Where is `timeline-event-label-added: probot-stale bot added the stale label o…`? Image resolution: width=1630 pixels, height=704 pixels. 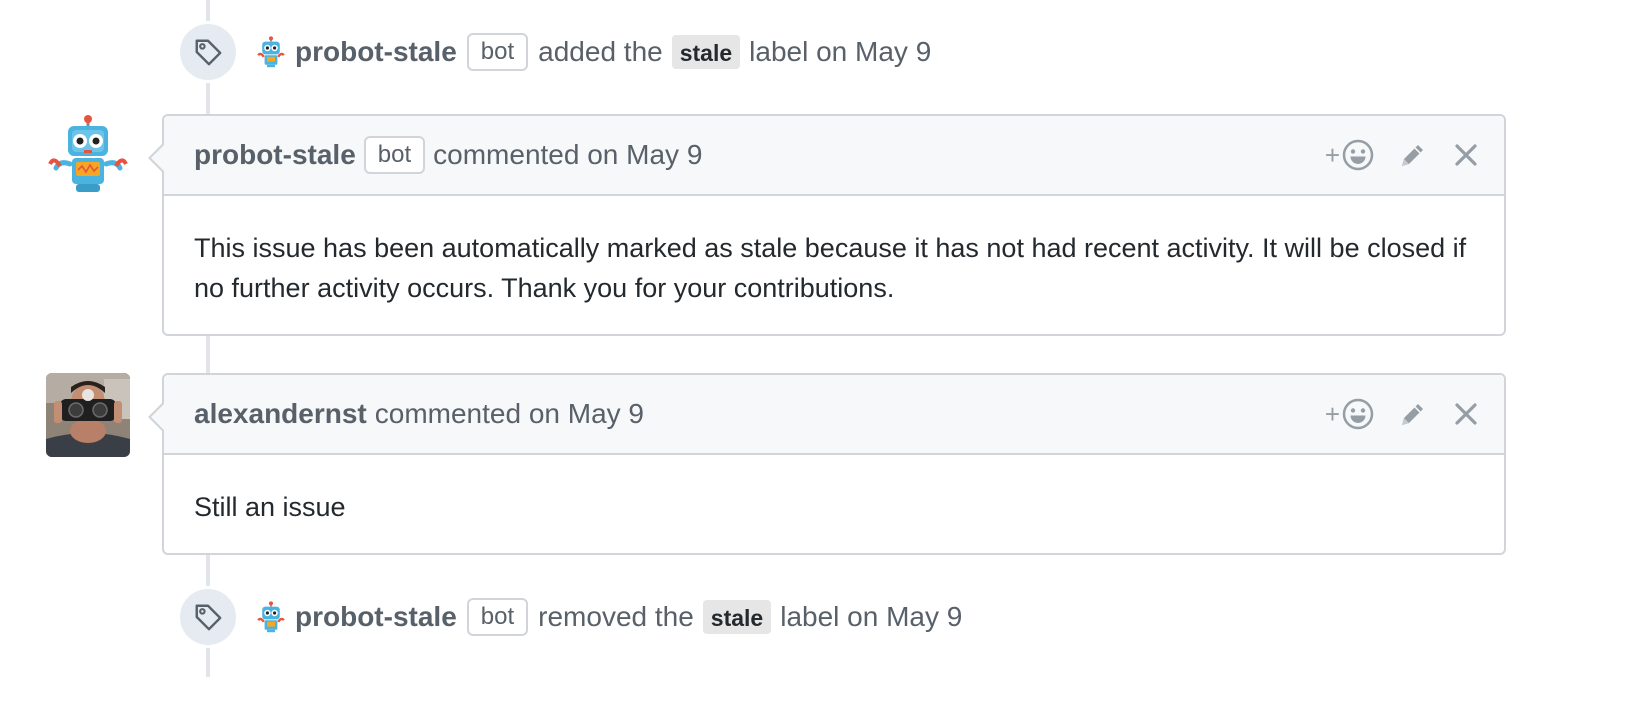
timeline-event-label-added: probot-stale bot added the stale label o… is located at coordinates (554, 52).